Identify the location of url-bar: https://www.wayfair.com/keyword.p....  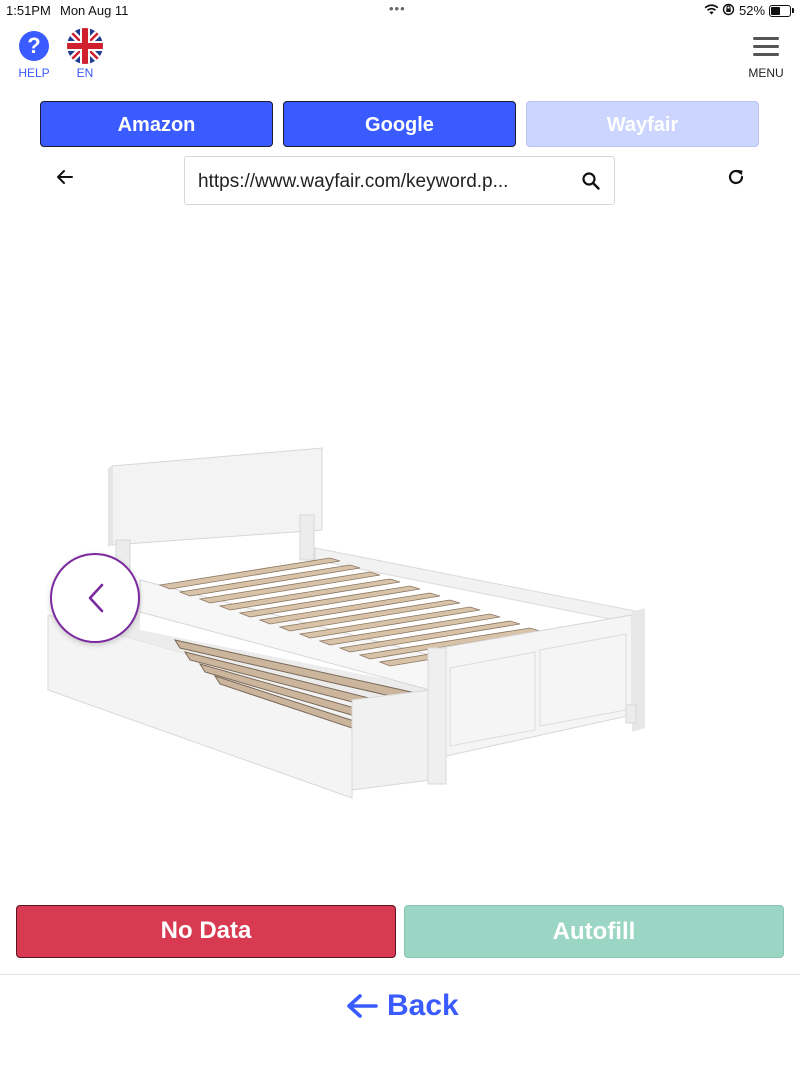
(399, 180).